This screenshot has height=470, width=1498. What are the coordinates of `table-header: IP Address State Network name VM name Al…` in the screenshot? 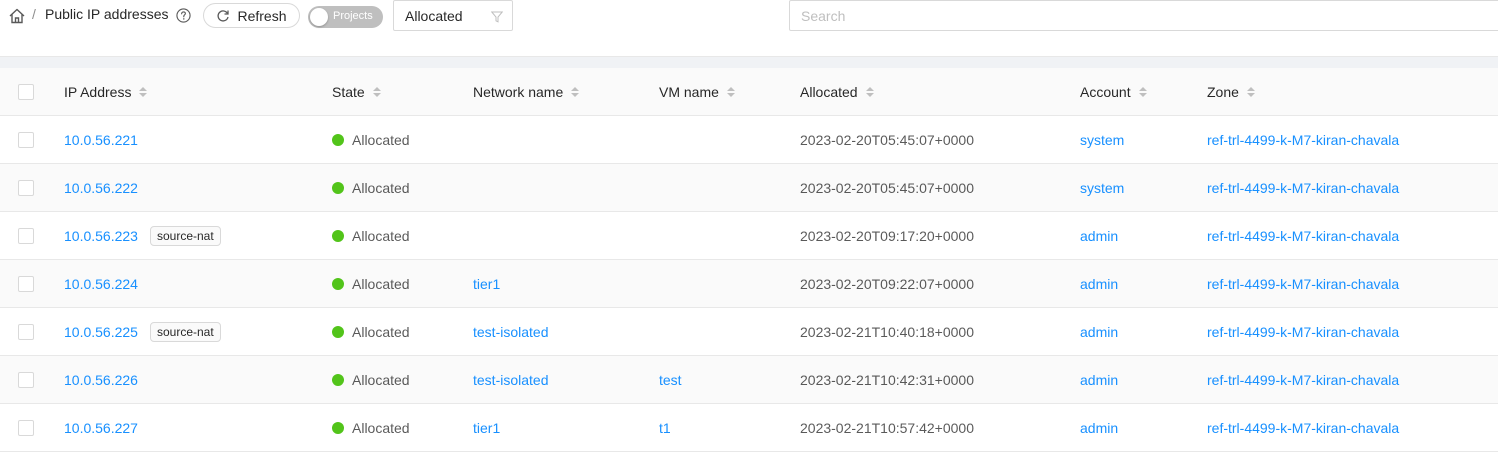 It's located at (749, 92).